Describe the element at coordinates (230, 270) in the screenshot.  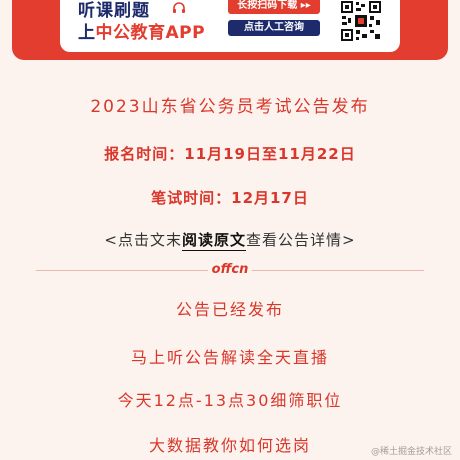
I see `offcn-logo: offcn` at that location.